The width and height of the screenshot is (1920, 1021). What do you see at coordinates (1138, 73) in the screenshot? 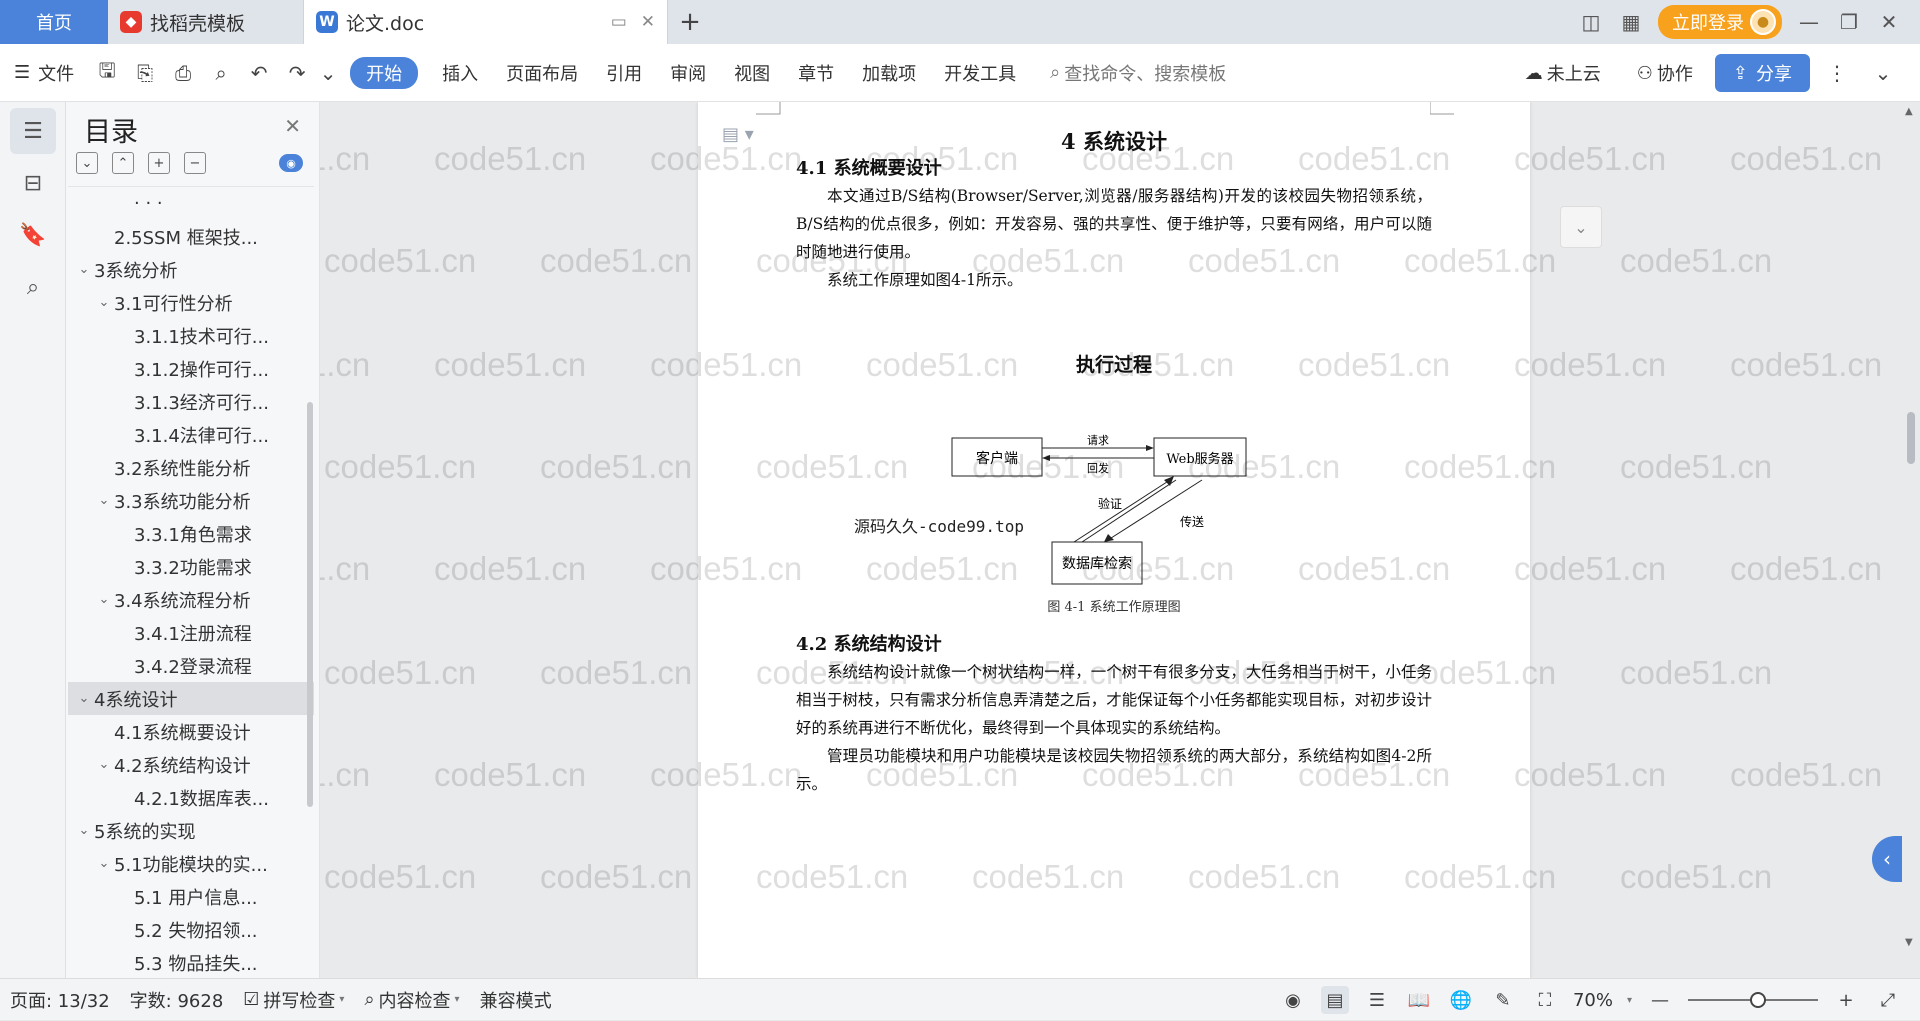
I see `command-search: ⌕ 查找命令、搜索模板` at bounding box center [1138, 73].